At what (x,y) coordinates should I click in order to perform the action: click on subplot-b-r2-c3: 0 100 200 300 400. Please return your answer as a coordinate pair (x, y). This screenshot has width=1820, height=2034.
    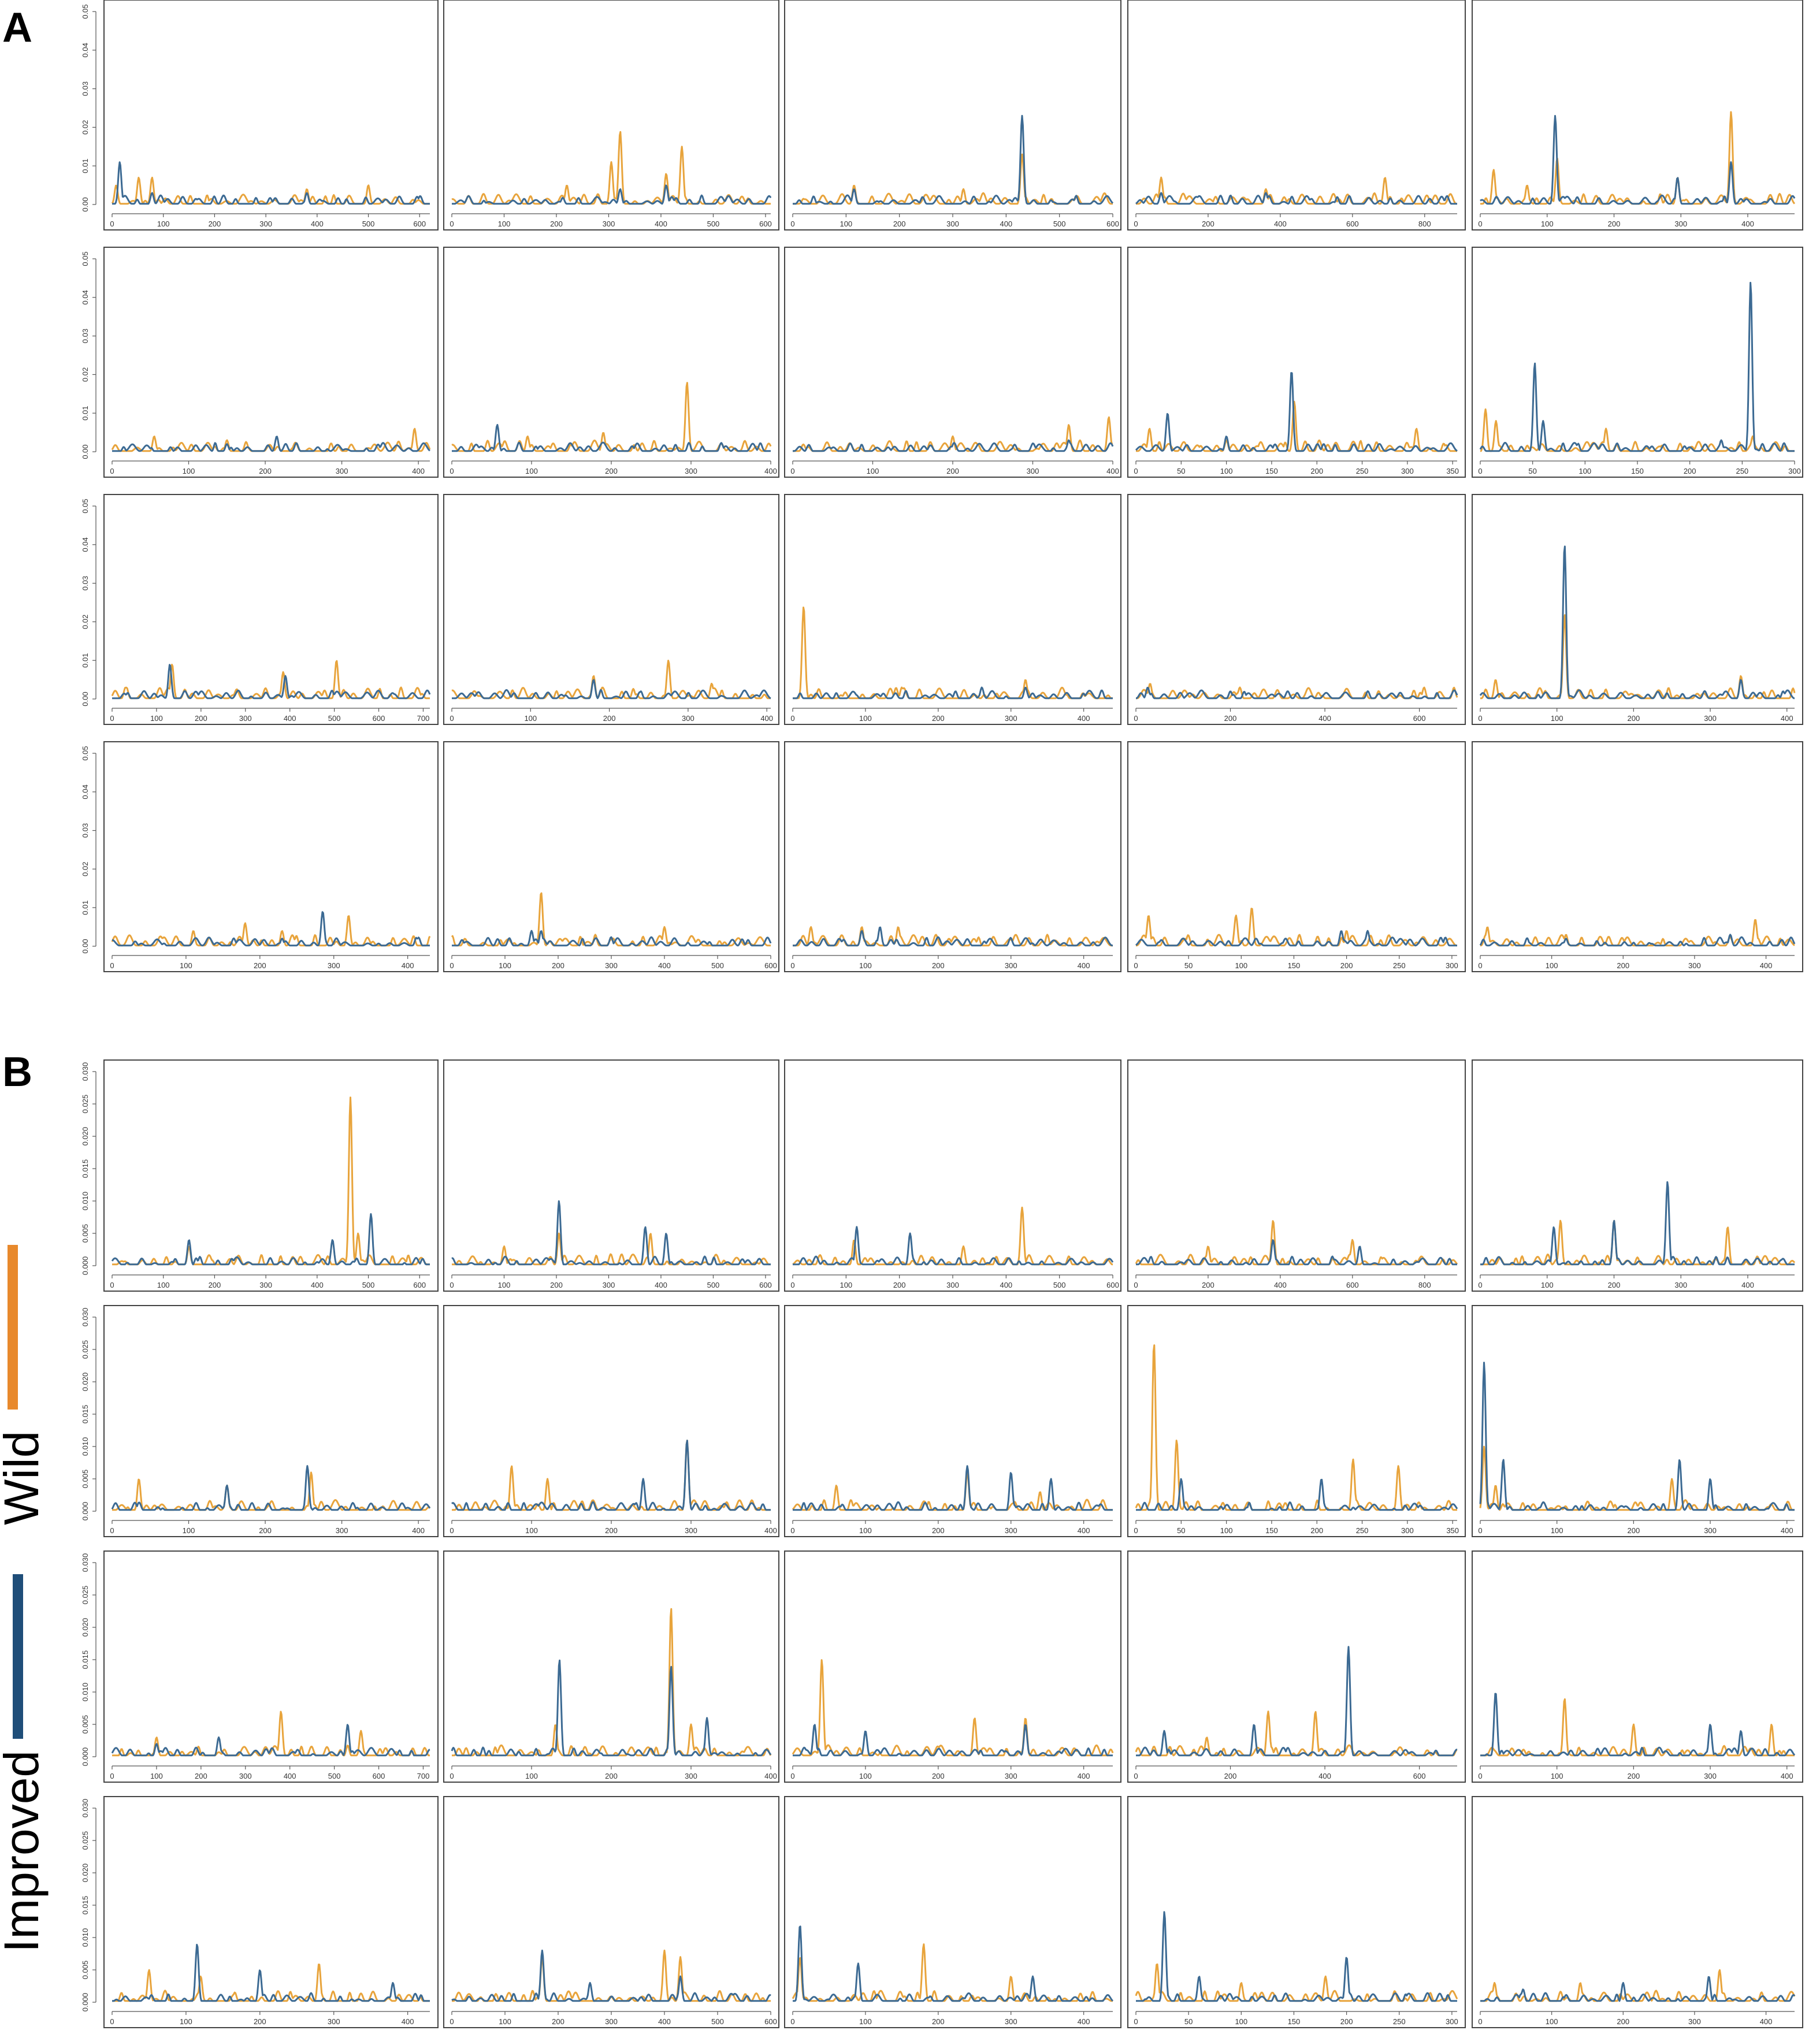
    Looking at the image, I should click on (952, 1421).